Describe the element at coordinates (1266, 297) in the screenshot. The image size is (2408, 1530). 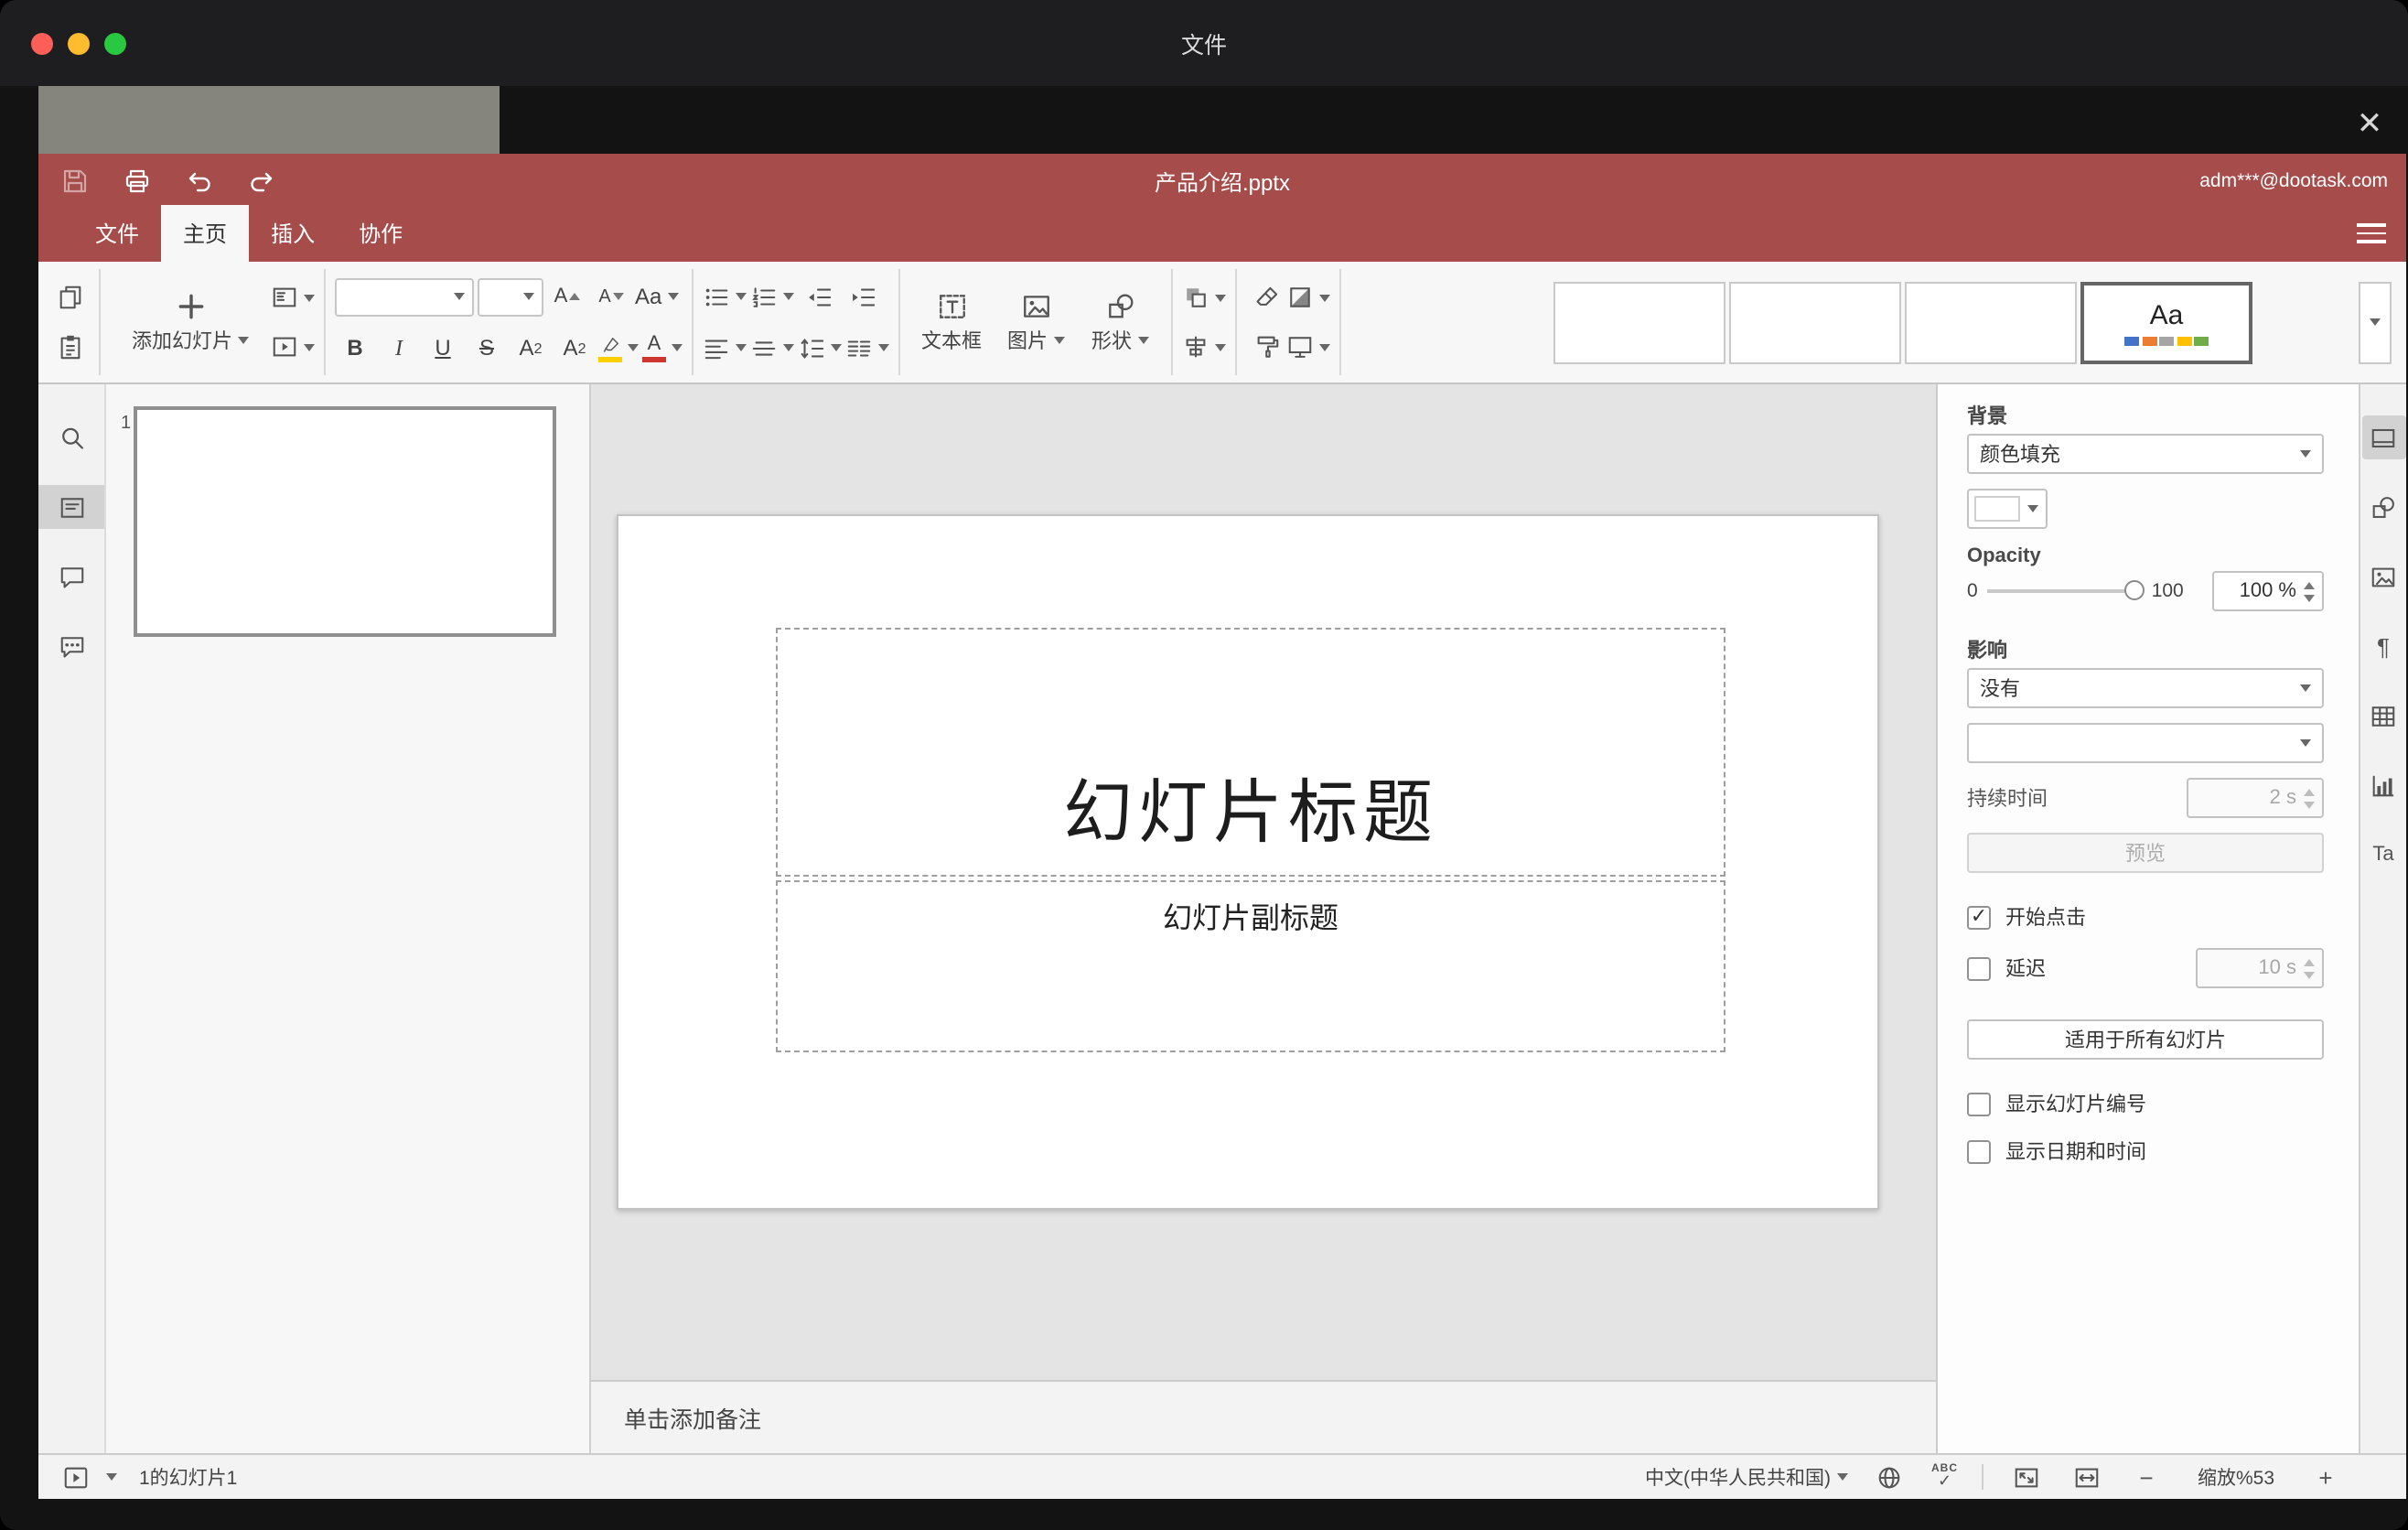
I see `clear-style-button` at that location.